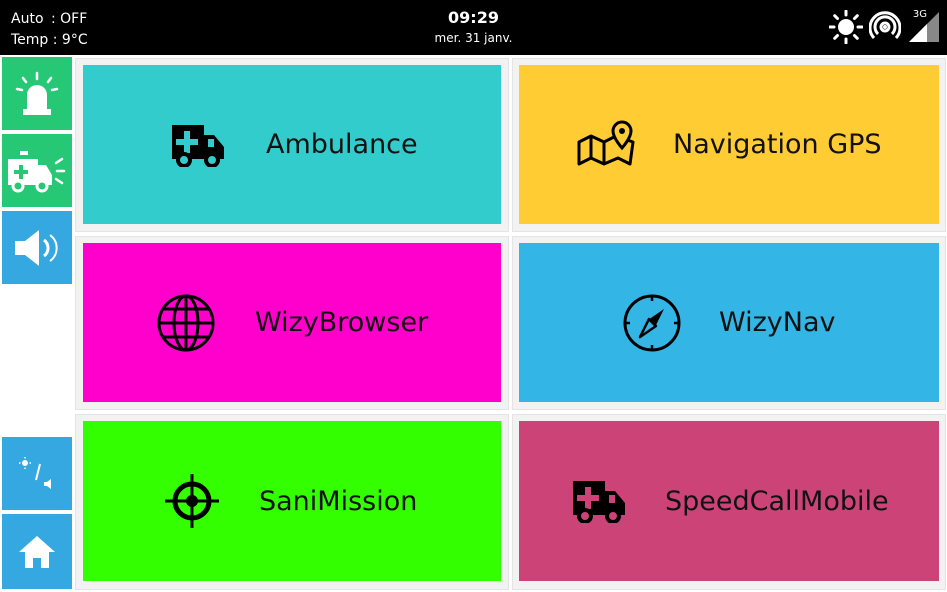  What do you see at coordinates (777, 144) in the screenshot?
I see `navigation-gps-label: Navigation GPS` at bounding box center [777, 144].